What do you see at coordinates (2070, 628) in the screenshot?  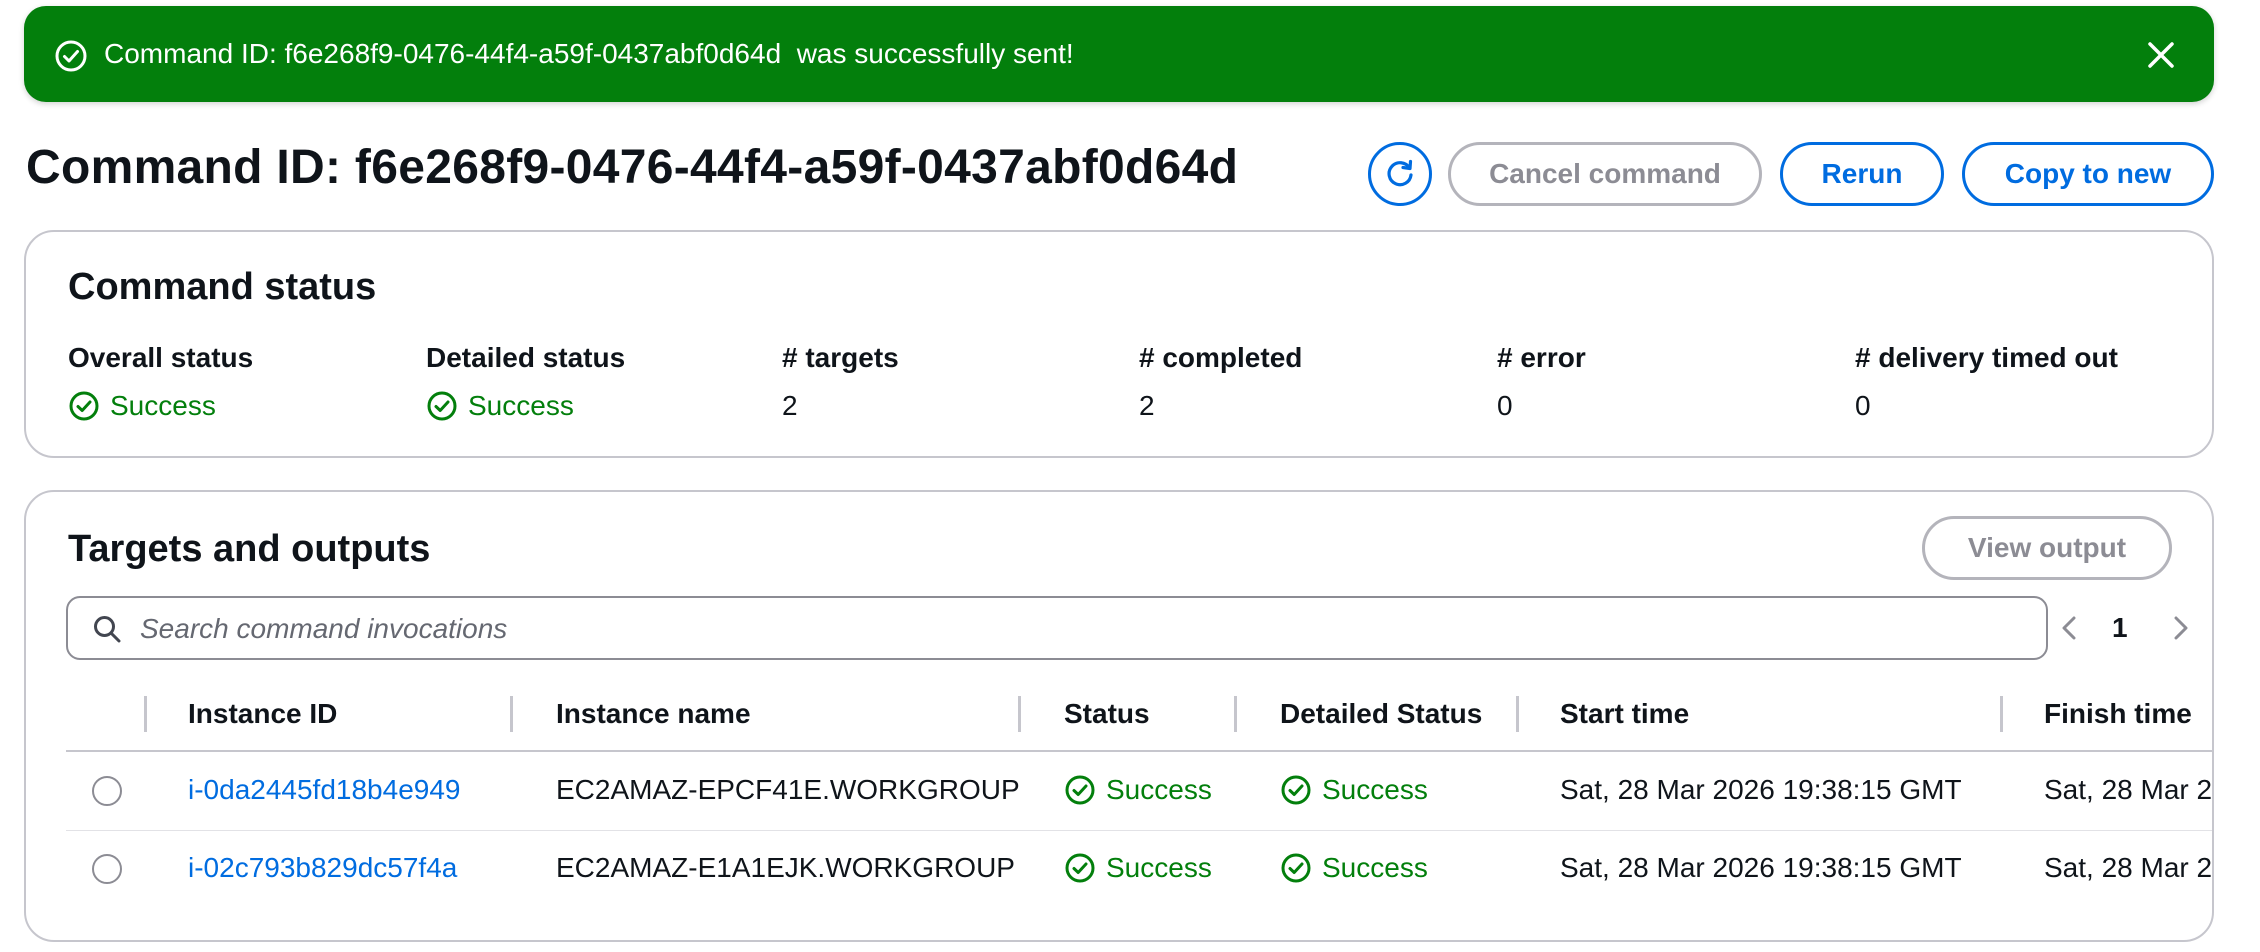 I see `chevron-left-icon` at bounding box center [2070, 628].